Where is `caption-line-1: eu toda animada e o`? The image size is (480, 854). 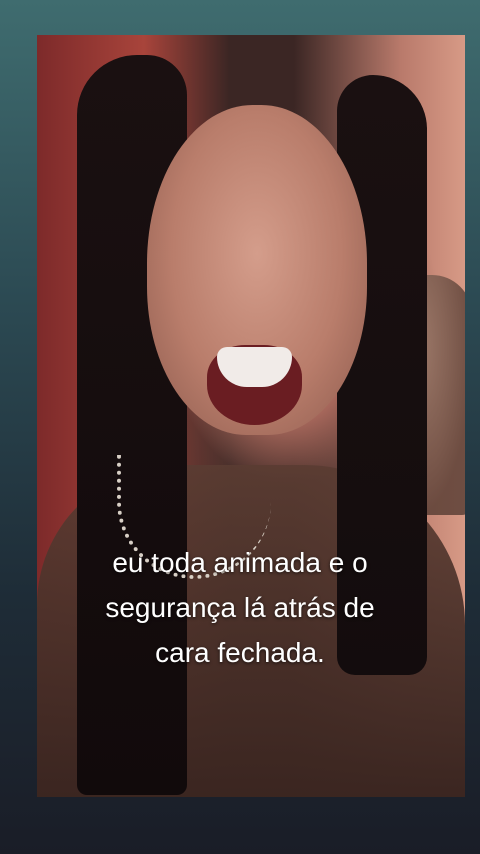 caption-line-1: eu toda animada e o is located at coordinates (240, 562).